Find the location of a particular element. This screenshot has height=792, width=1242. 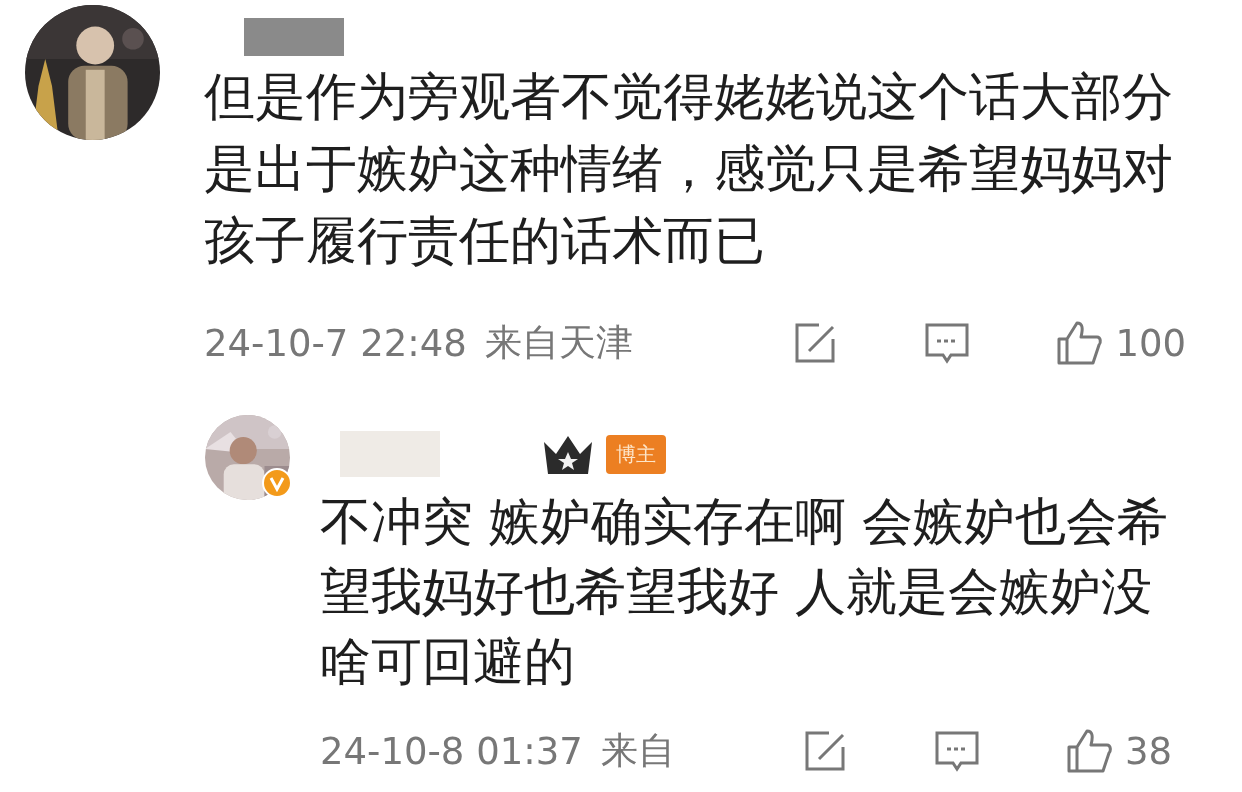

comment-location: 来自天津 is located at coordinates (559, 343).